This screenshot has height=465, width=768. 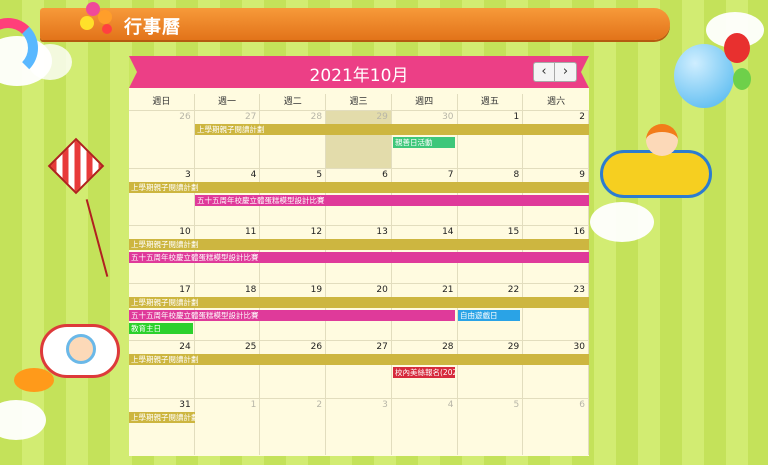 What do you see at coordinates (107, 29) in the screenshot?
I see `flower-red-icon` at bounding box center [107, 29].